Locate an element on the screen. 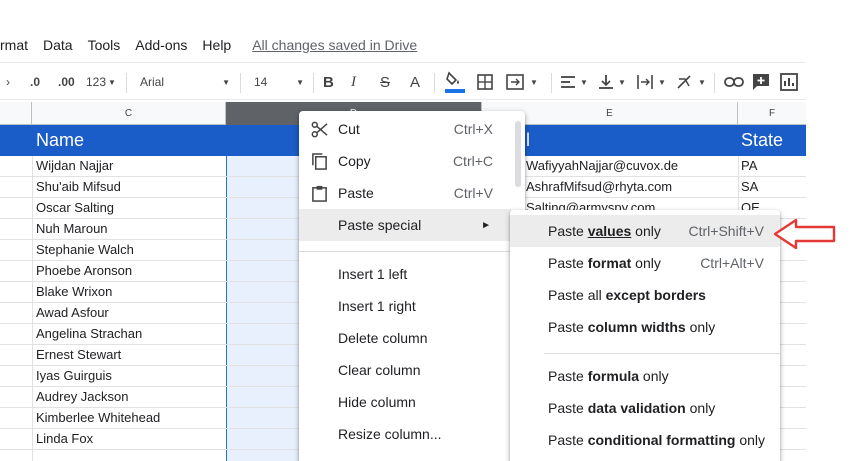  menu-item-cut: Cut Ctrl+X is located at coordinates (405, 129).